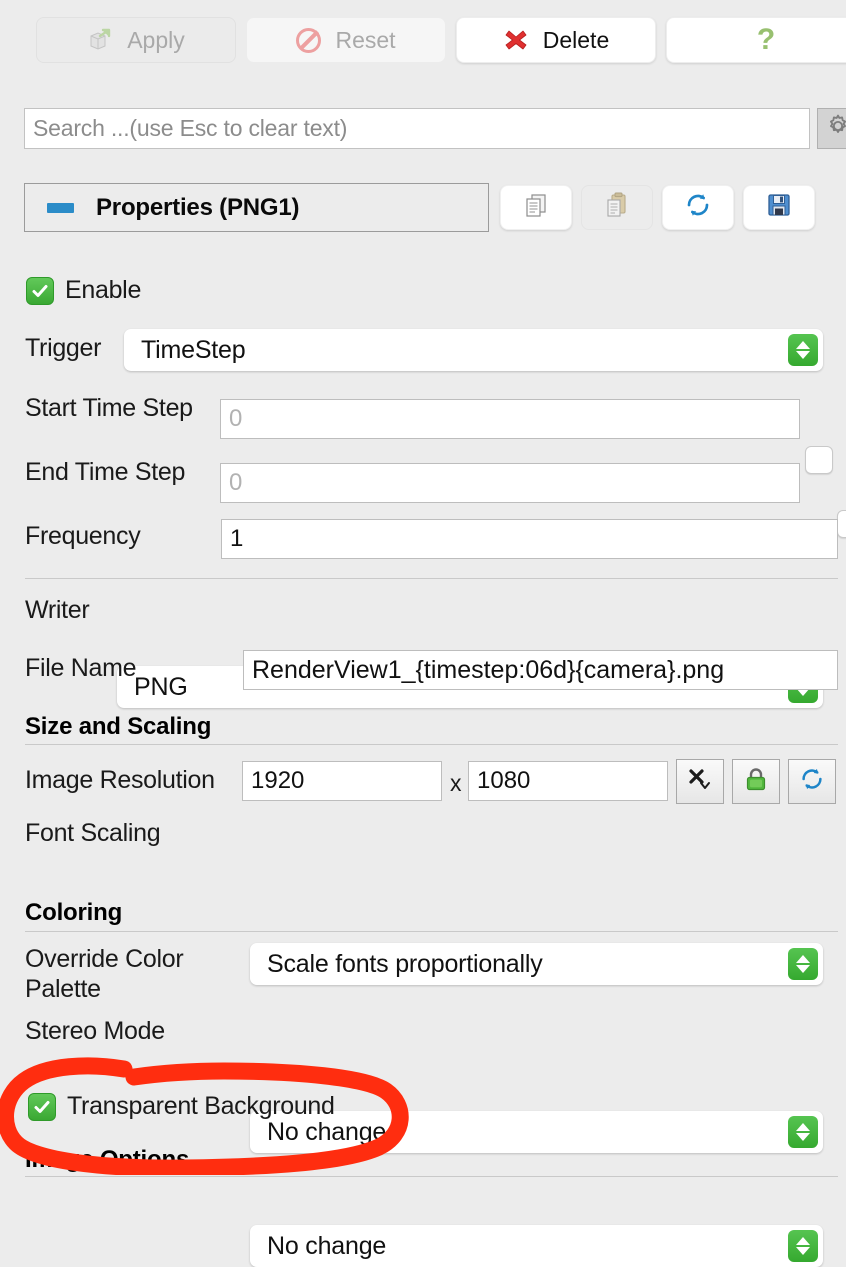  What do you see at coordinates (105, 472) in the screenshot?
I see `end-time-step-label: End Time Step` at bounding box center [105, 472].